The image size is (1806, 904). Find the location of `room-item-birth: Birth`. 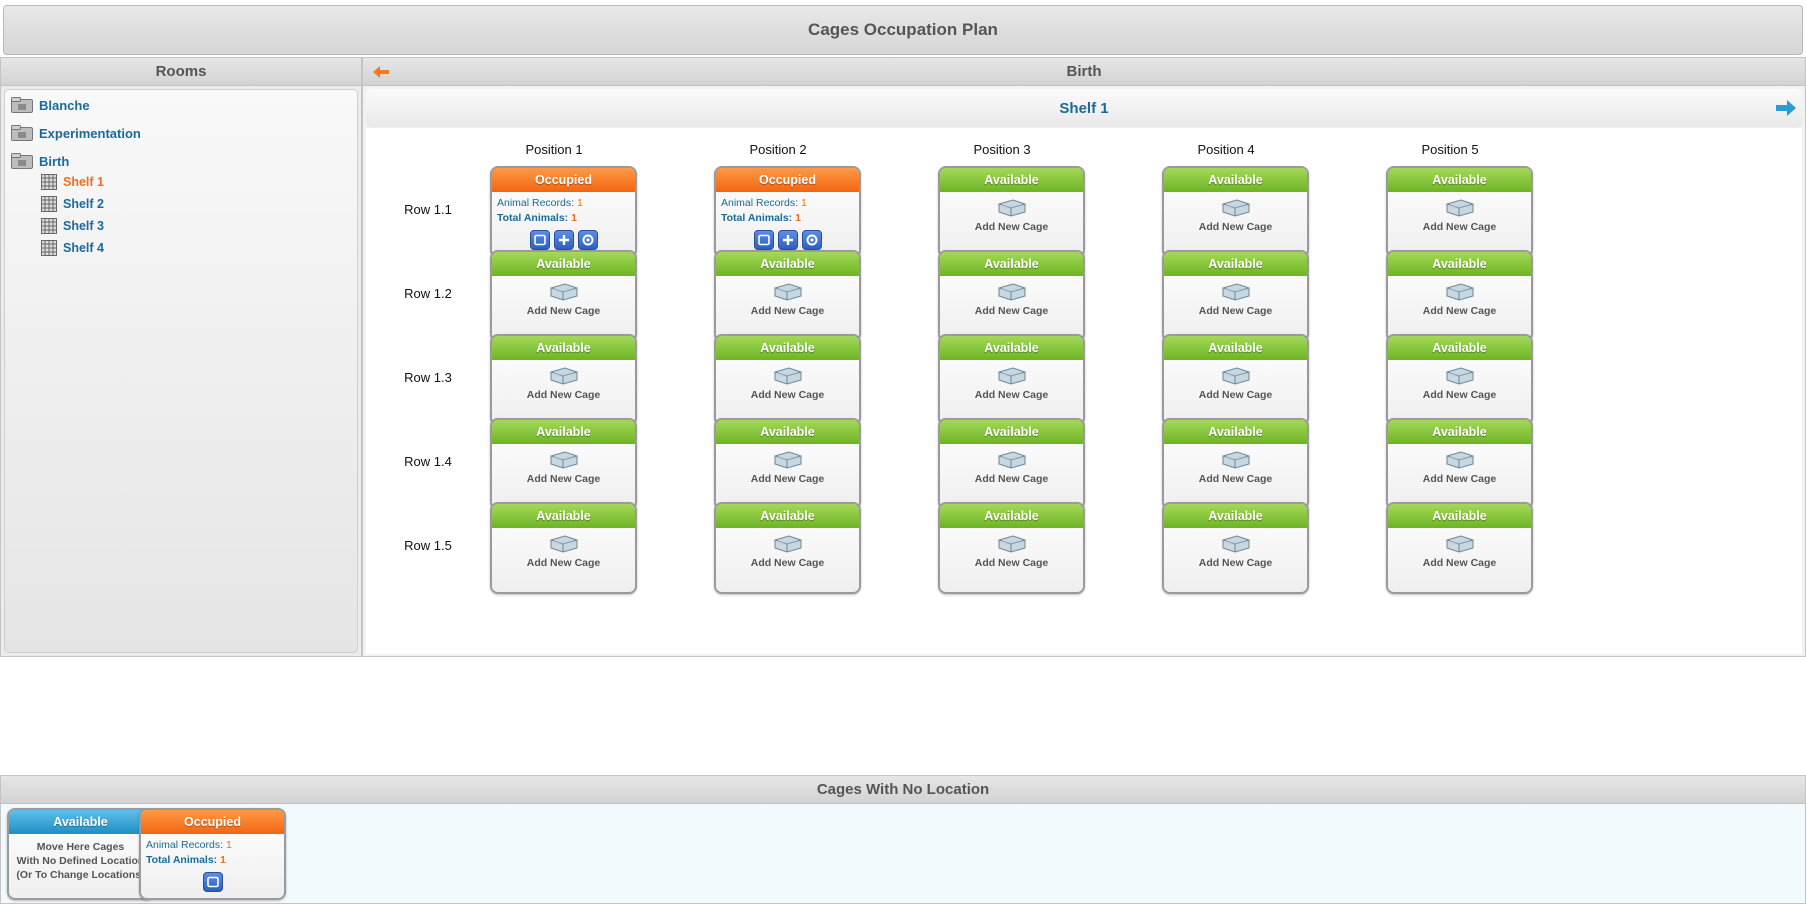

room-item-birth: Birth is located at coordinates (40, 161).